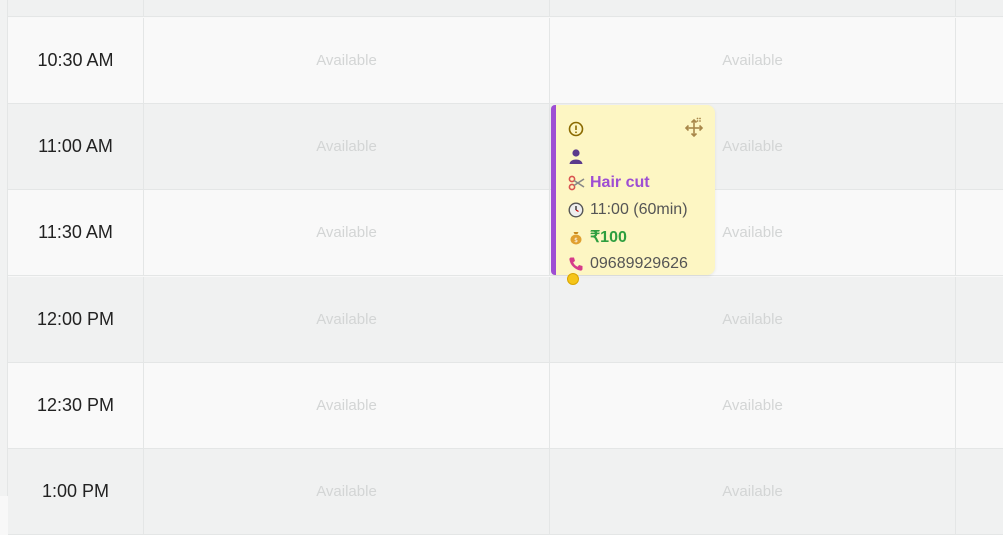 The width and height of the screenshot is (1003, 535). What do you see at coordinates (76, 405) in the screenshot?
I see `time-label: 12:30 PM` at bounding box center [76, 405].